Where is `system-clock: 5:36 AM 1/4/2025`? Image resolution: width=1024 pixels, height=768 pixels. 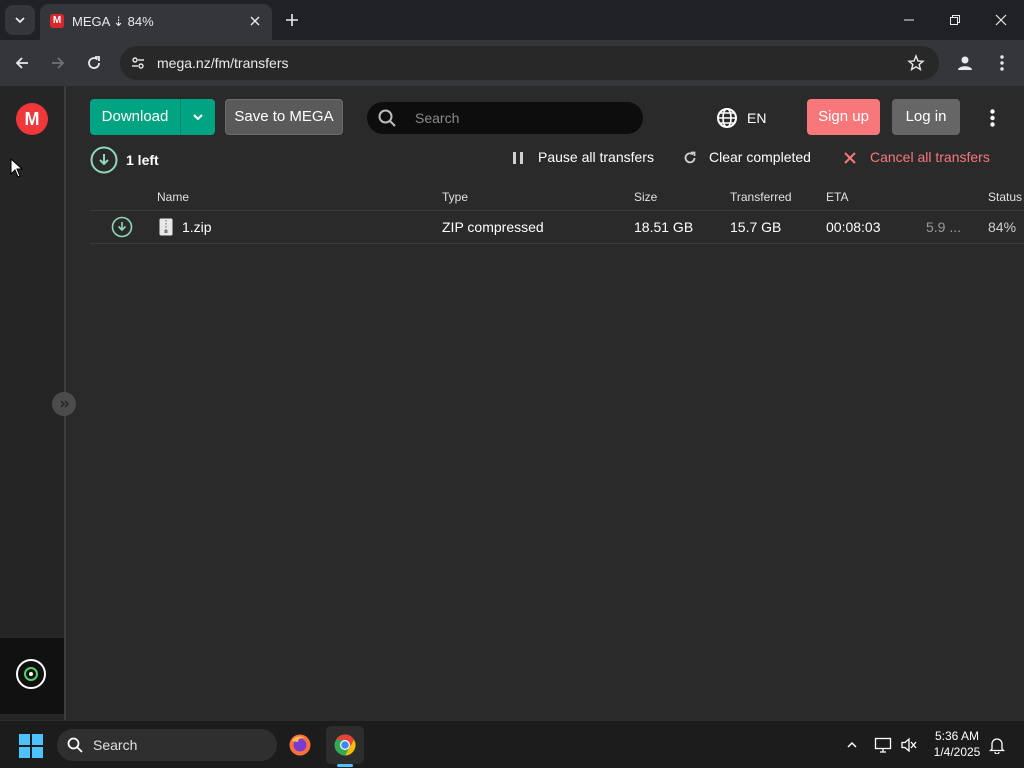
system-clock: 5:36 AM 1/4/2025 is located at coordinates (957, 744).